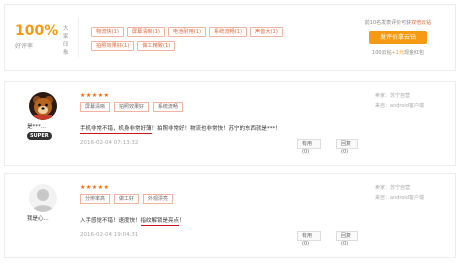 The width and height of the screenshot is (460, 263). I want to click on impression-tag: 系统流畅(1), so click(228, 32).